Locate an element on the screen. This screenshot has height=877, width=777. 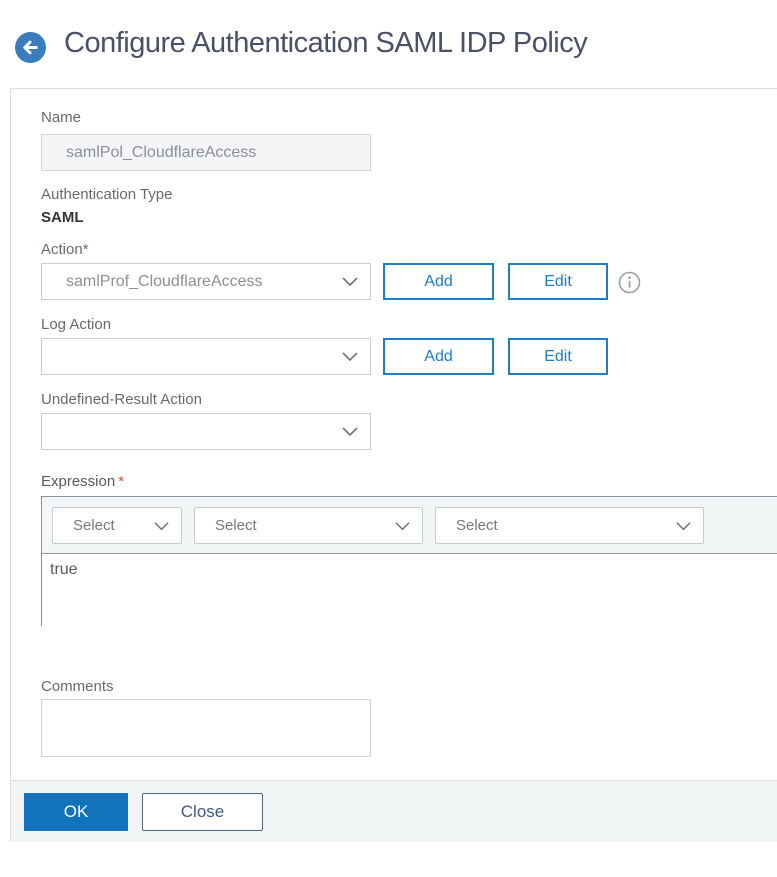
action-select: samlProf_CloudflareAccess is located at coordinates (206, 281).